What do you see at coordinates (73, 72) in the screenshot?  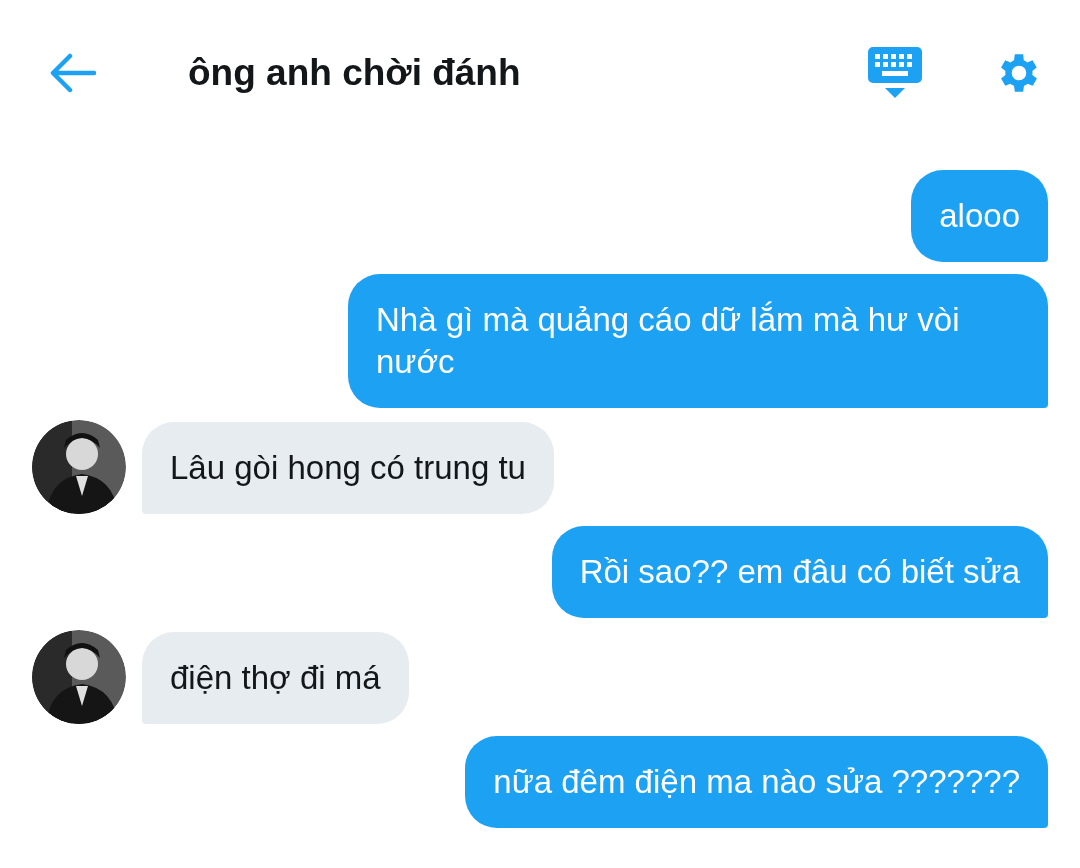 I see `back-arrow-icon` at bounding box center [73, 72].